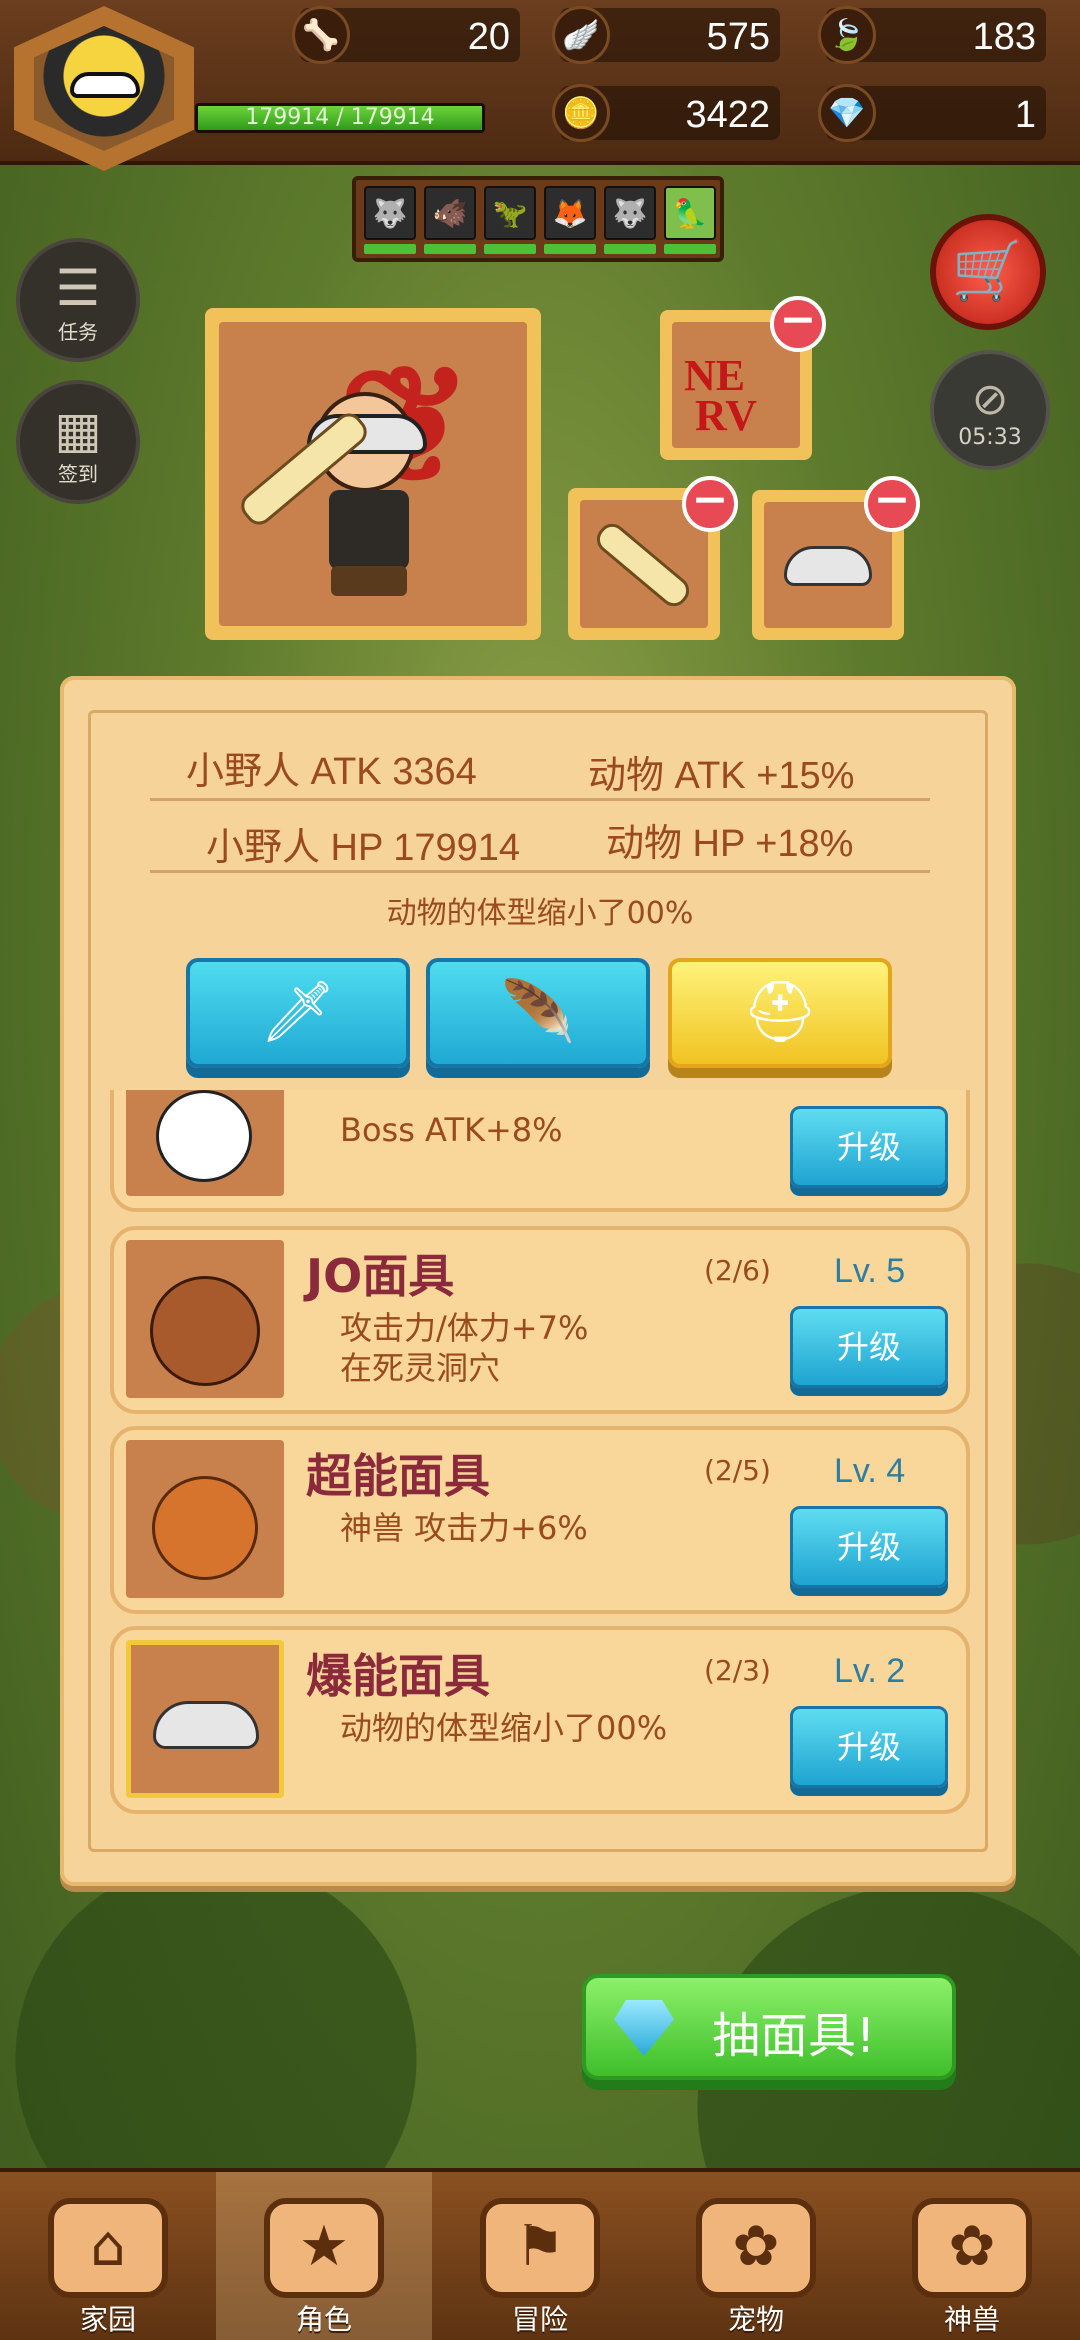  I want to click on resource-value: 3422, so click(727, 115).